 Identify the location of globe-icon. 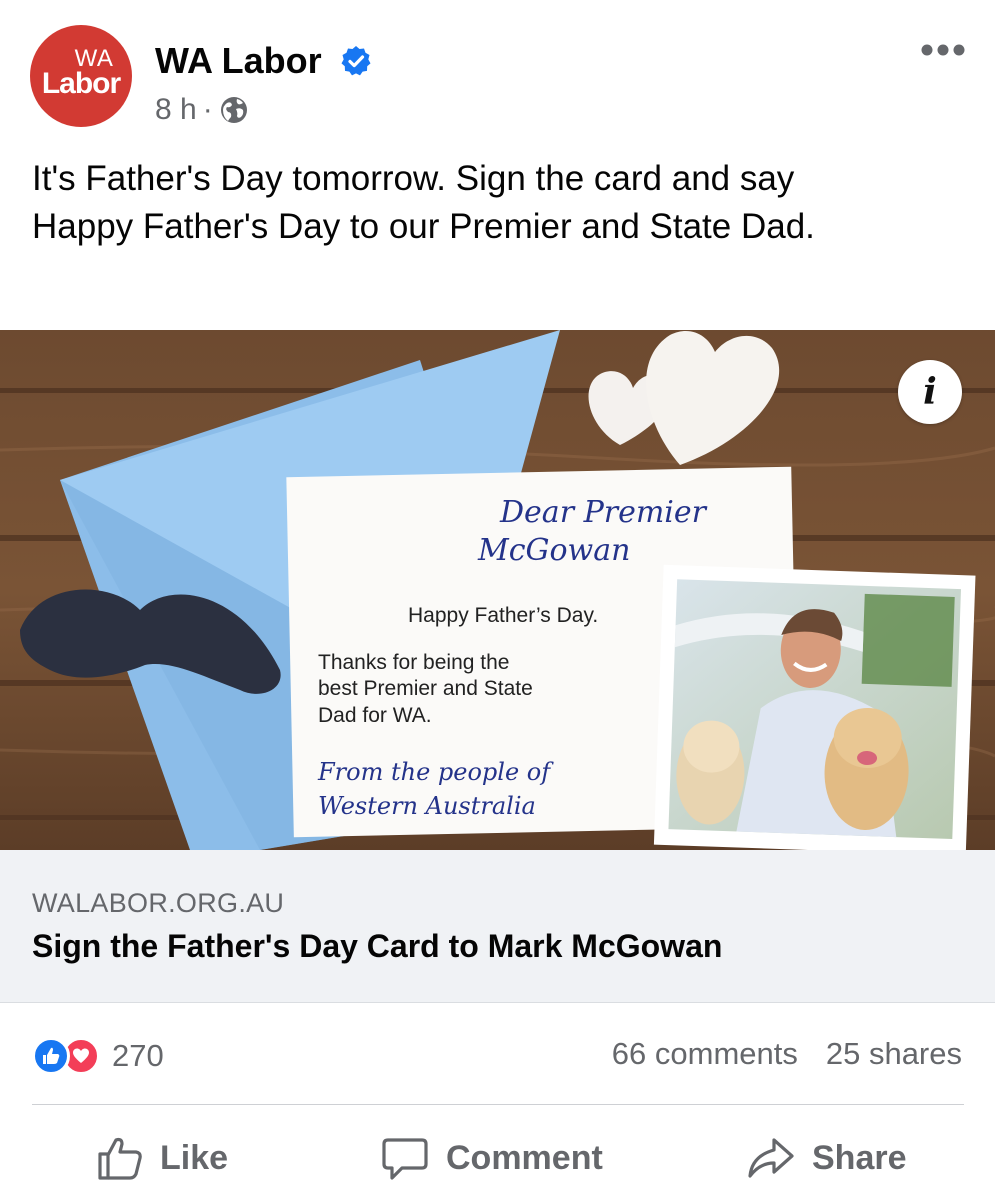
(233, 110).